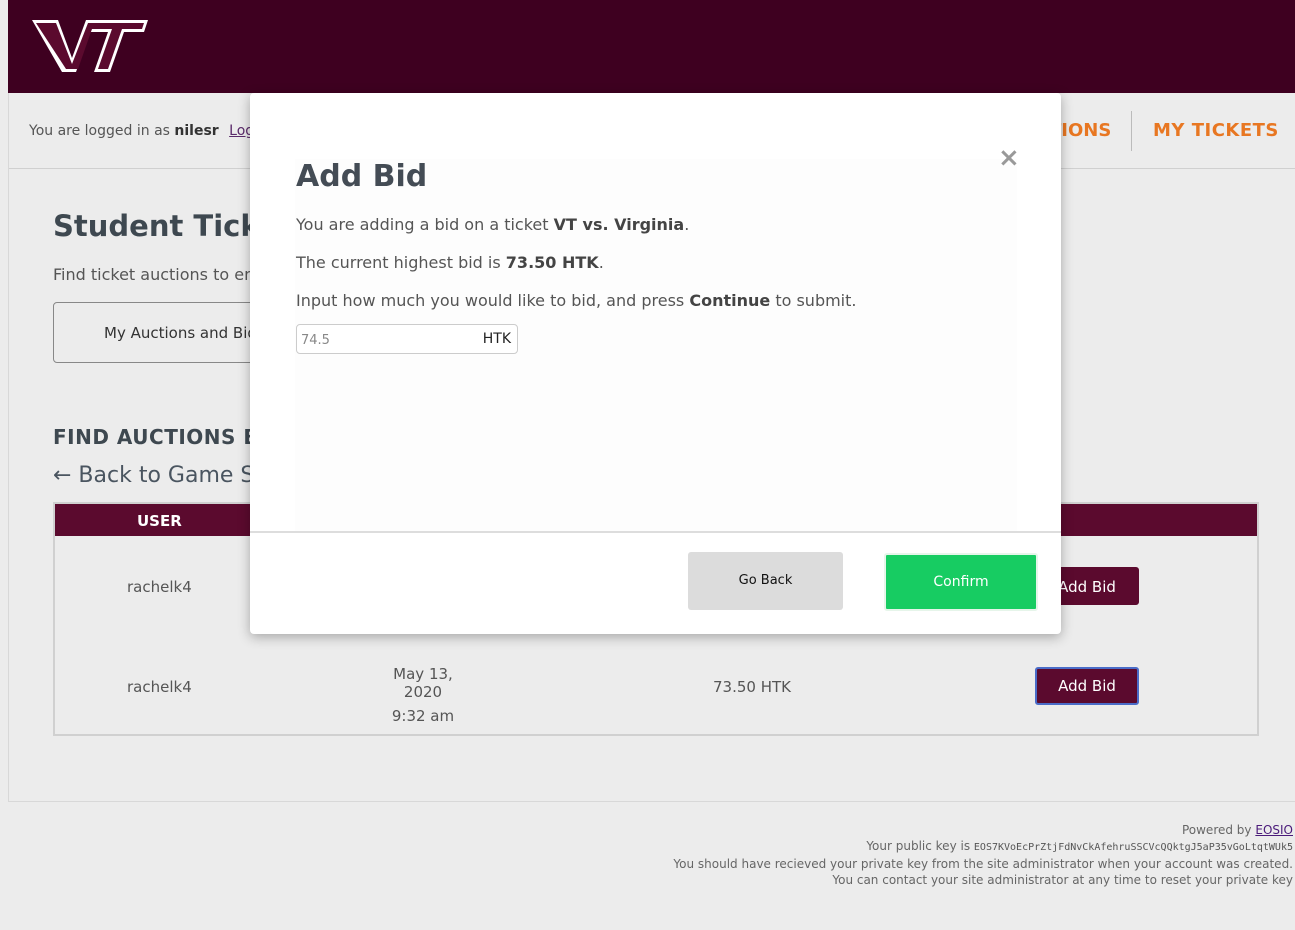  I want to click on instructions-action: Continue, so click(730, 300).